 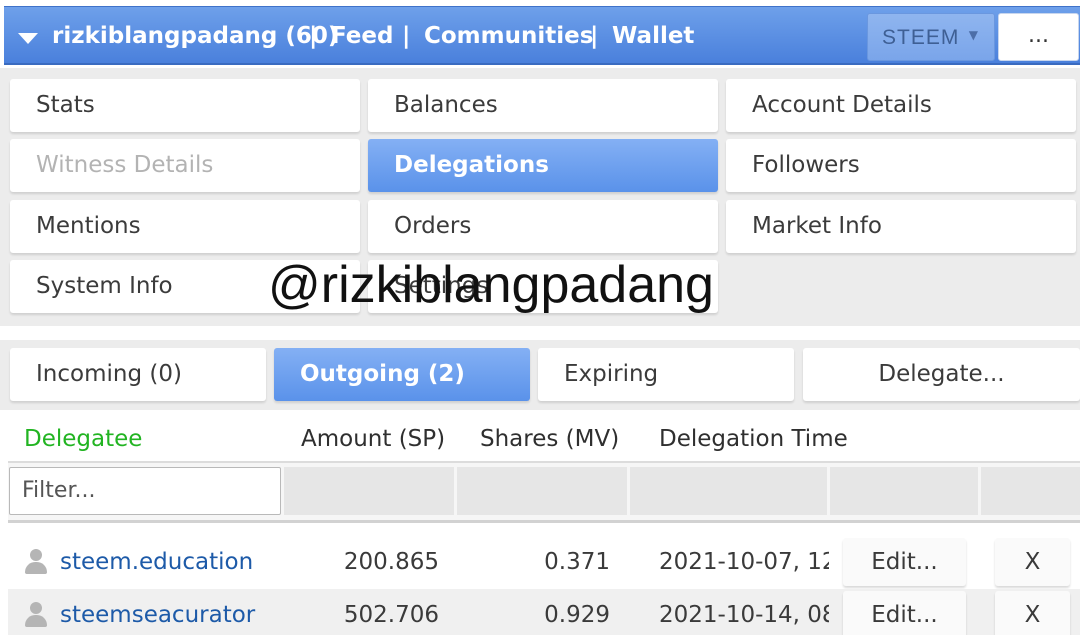 I want to click on menu-delegations: Delegations, so click(x=543, y=165).